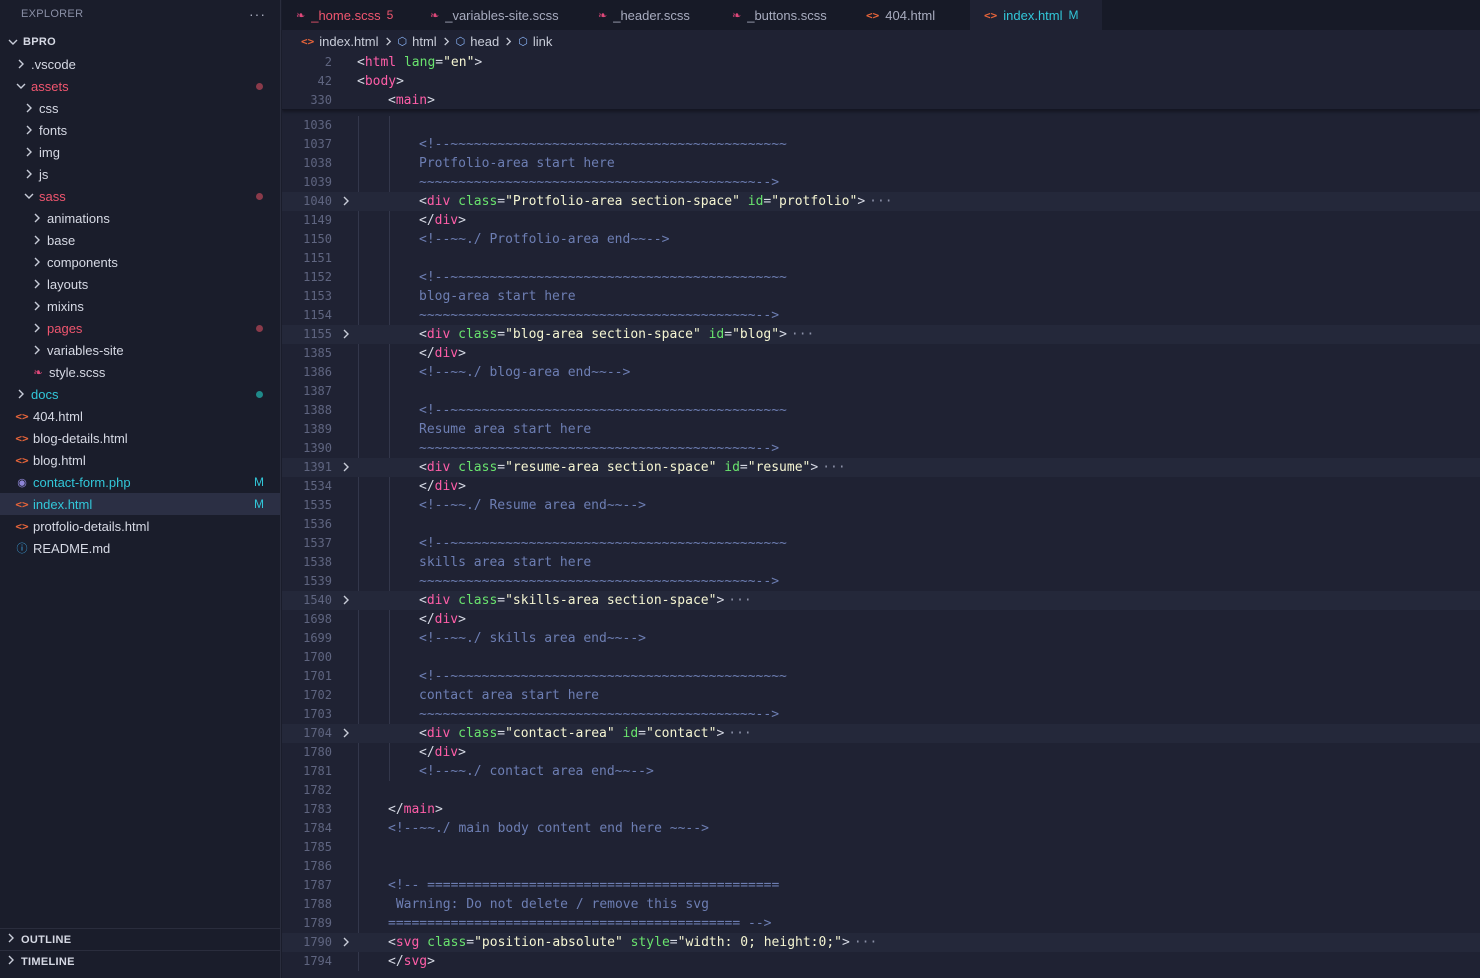  I want to click on tree-item-404-html: <> 404.html, so click(140, 416).